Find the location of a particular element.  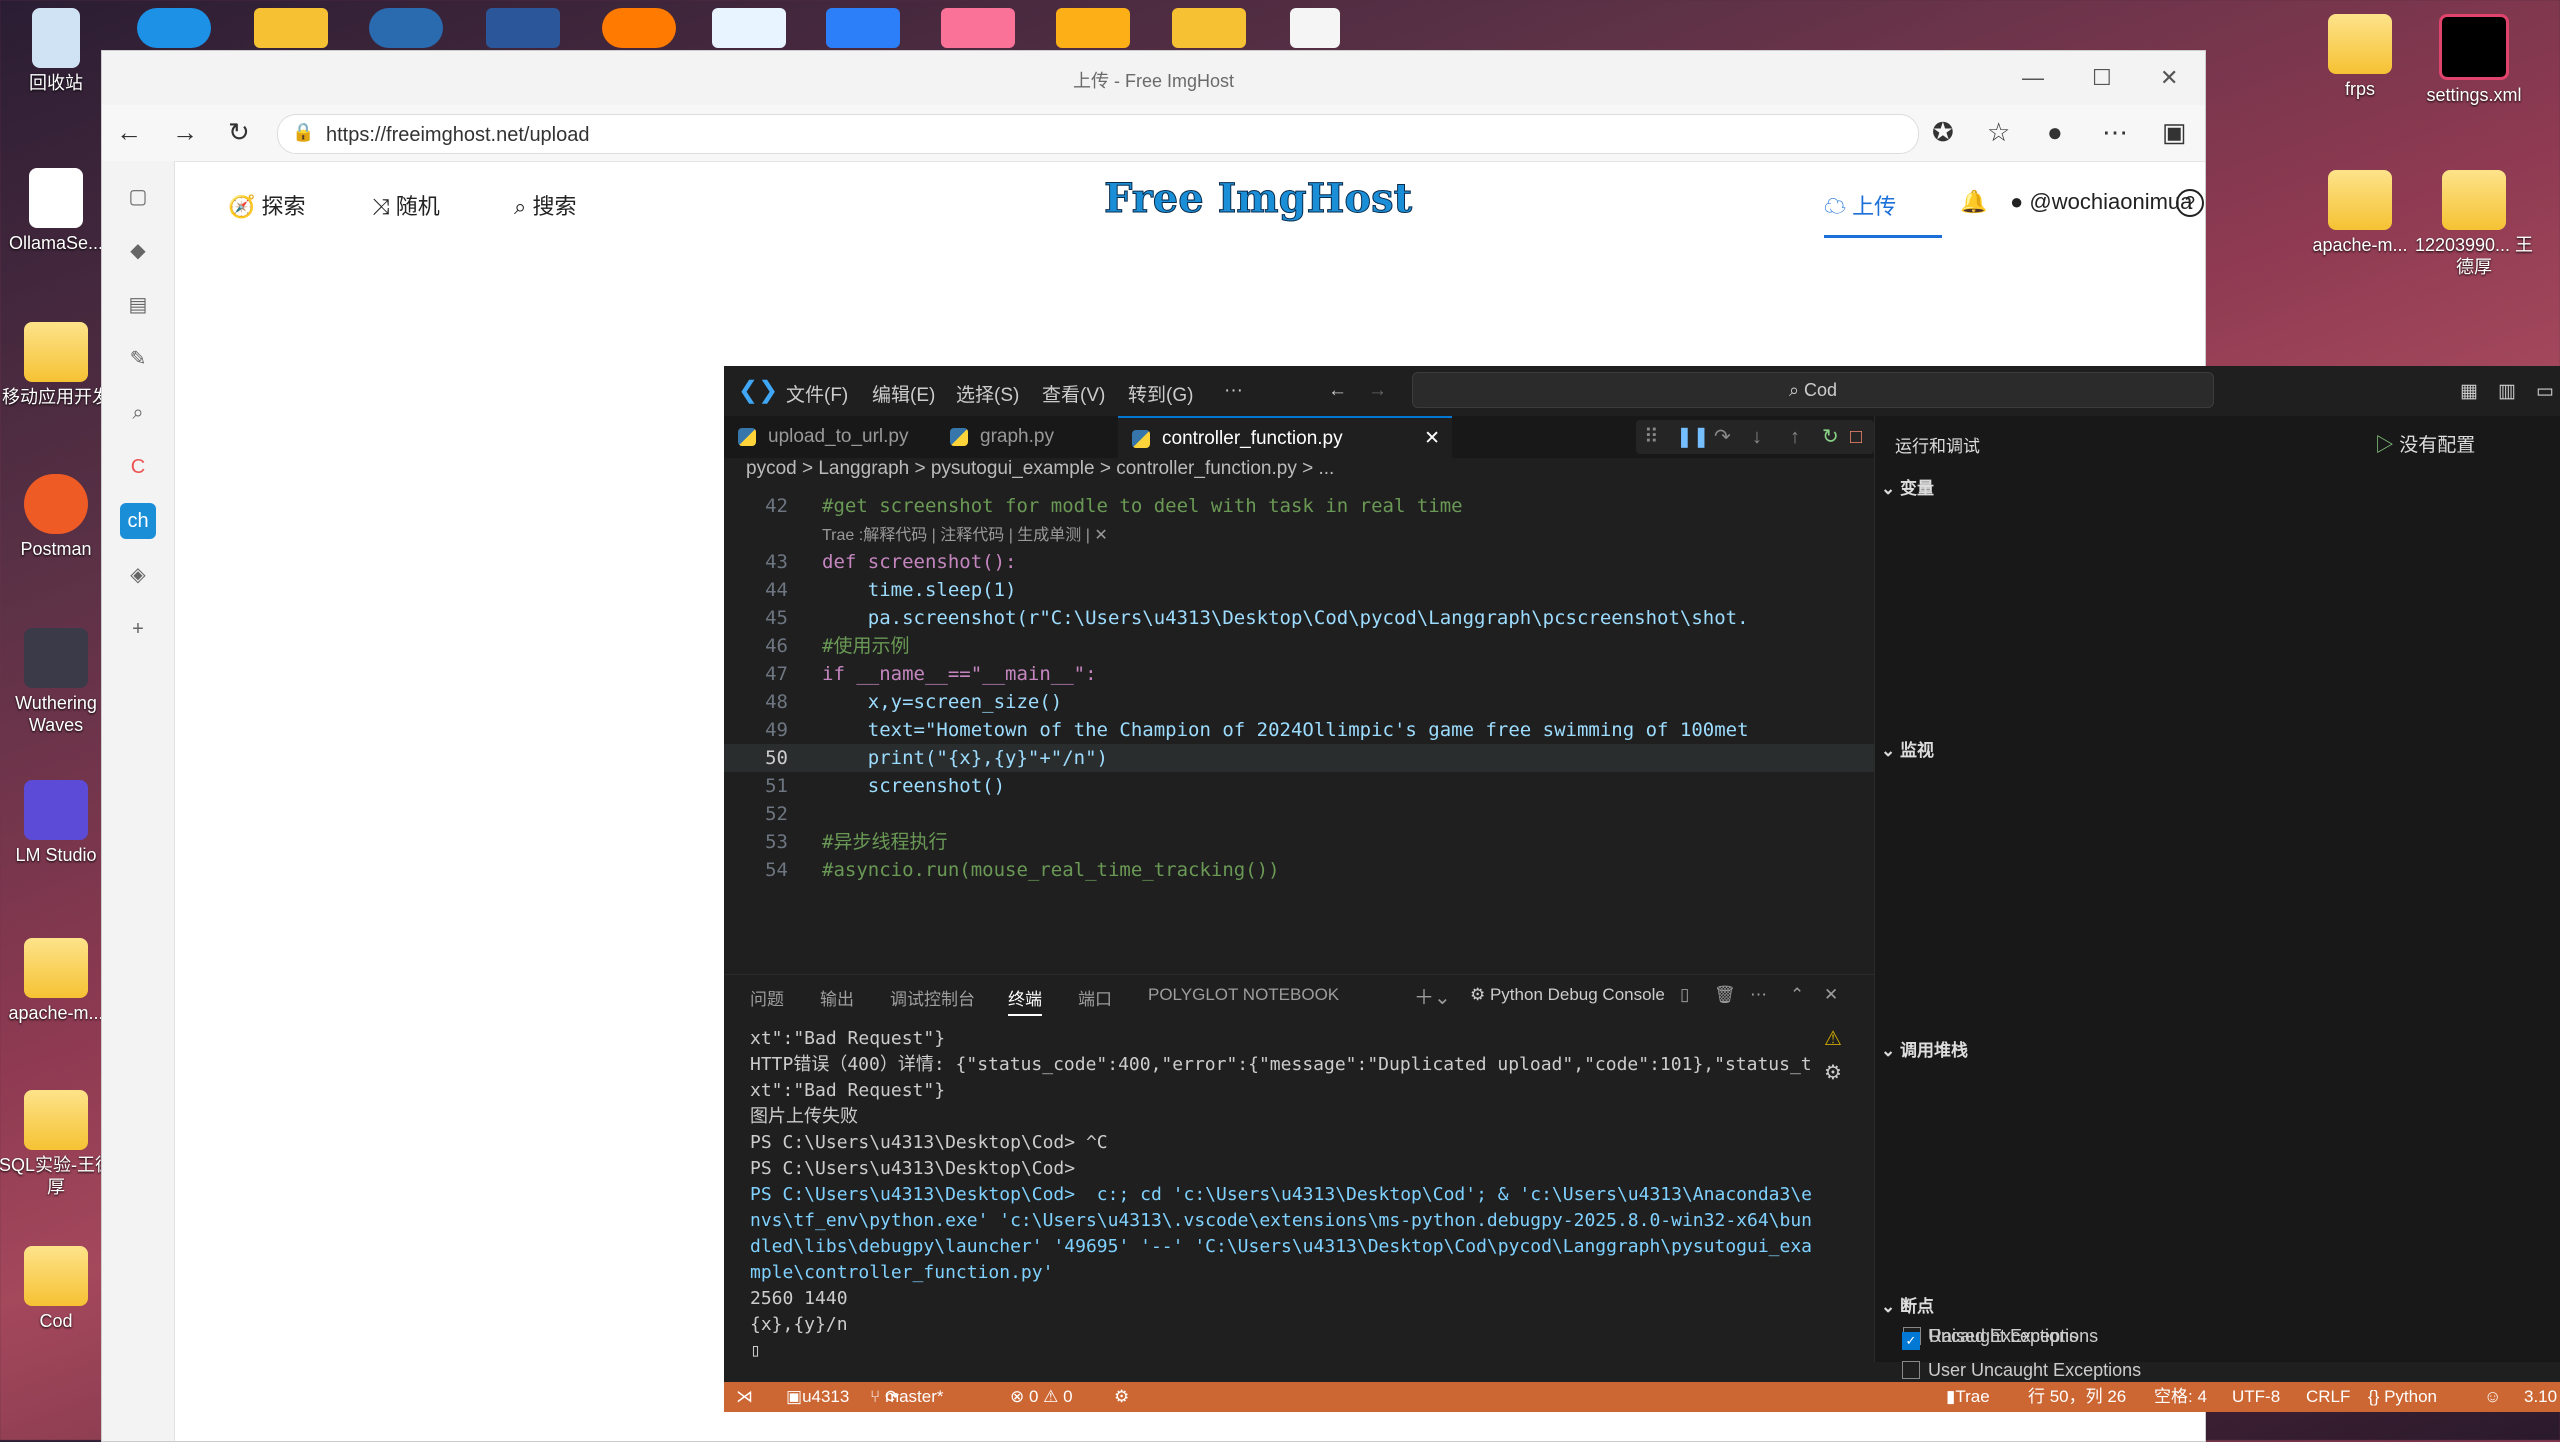

bug-icon: ⚙ is located at coordinates (1833, 1072).